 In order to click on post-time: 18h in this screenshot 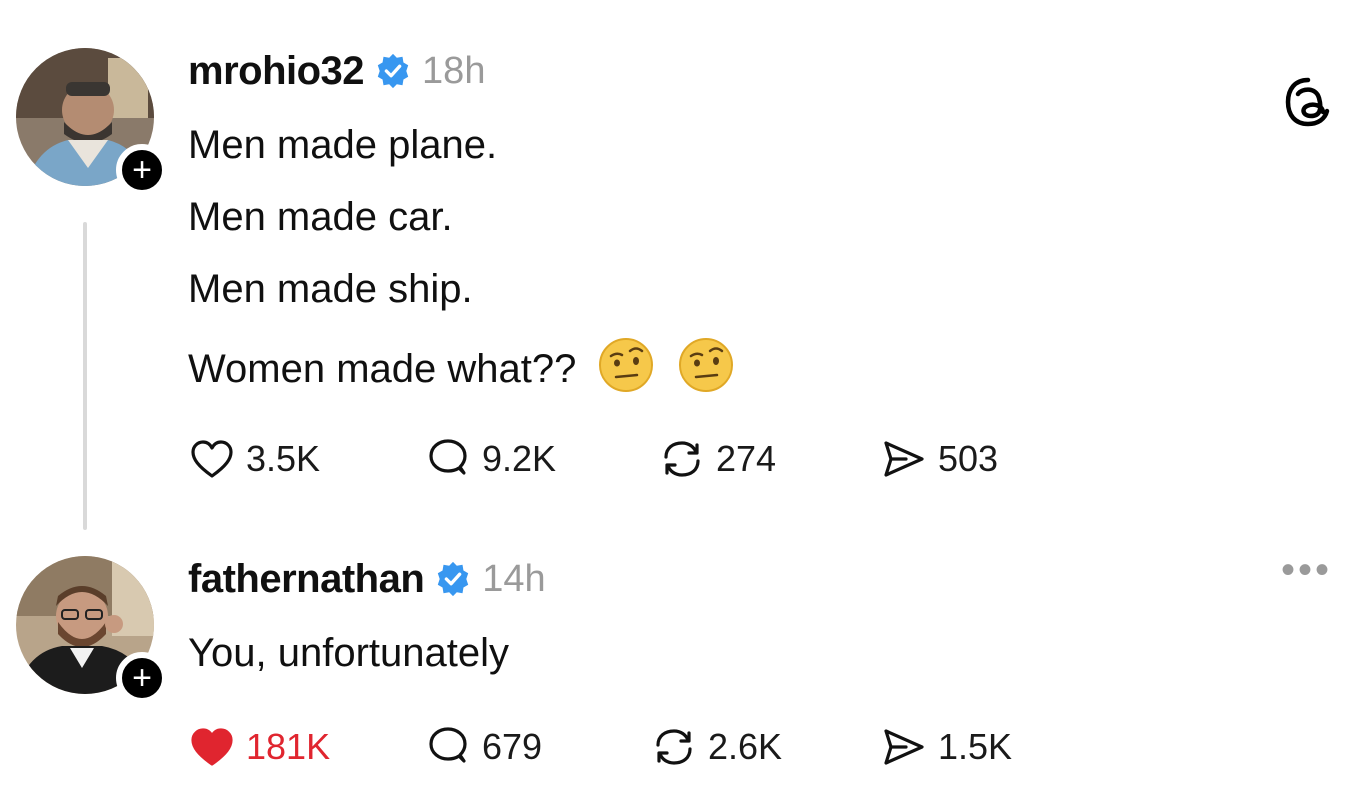, I will do `click(454, 70)`.